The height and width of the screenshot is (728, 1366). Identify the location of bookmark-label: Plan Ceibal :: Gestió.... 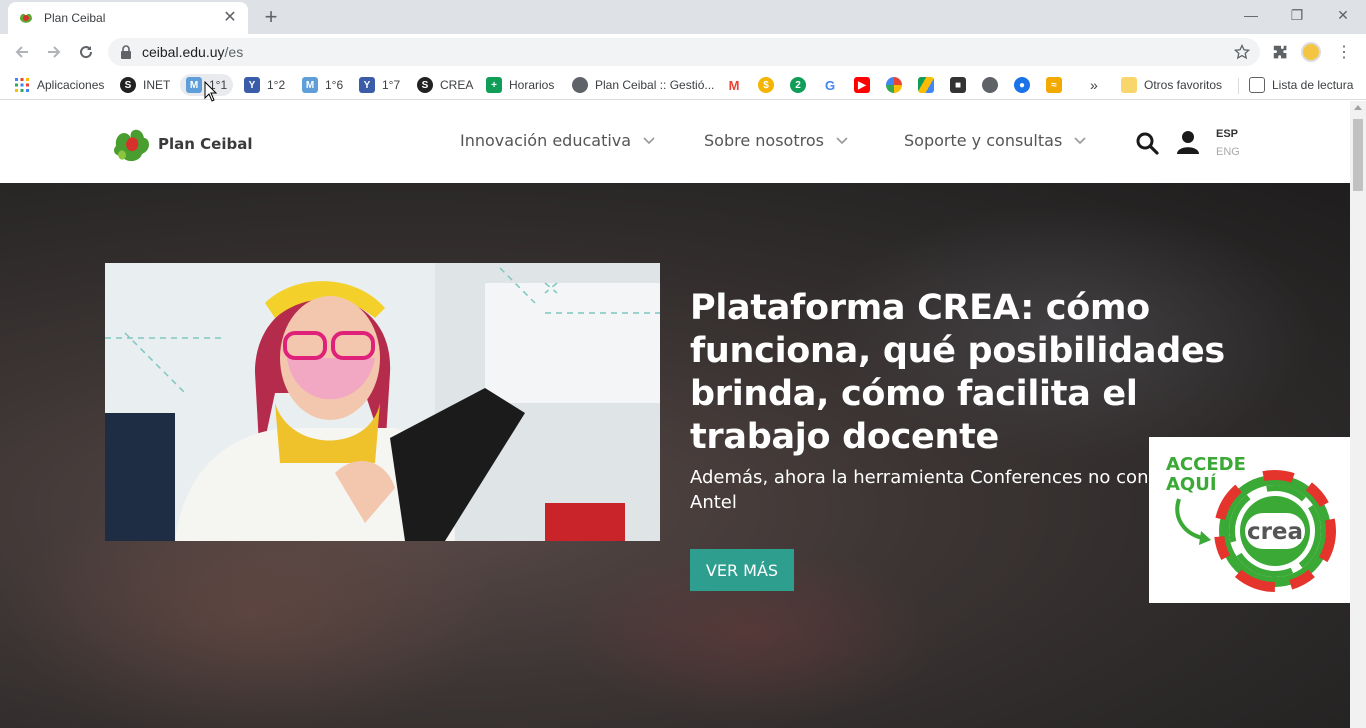
(655, 85).